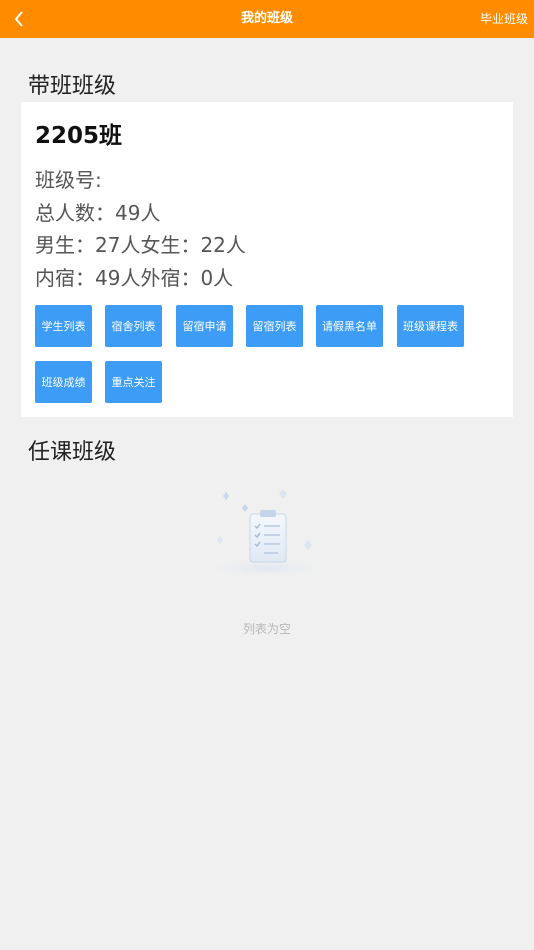 This screenshot has height=950, width=534. Describe the element at coordinates (72, 452) in the screenshot. I see `section-title-teach-class: 任课班级` at that location.